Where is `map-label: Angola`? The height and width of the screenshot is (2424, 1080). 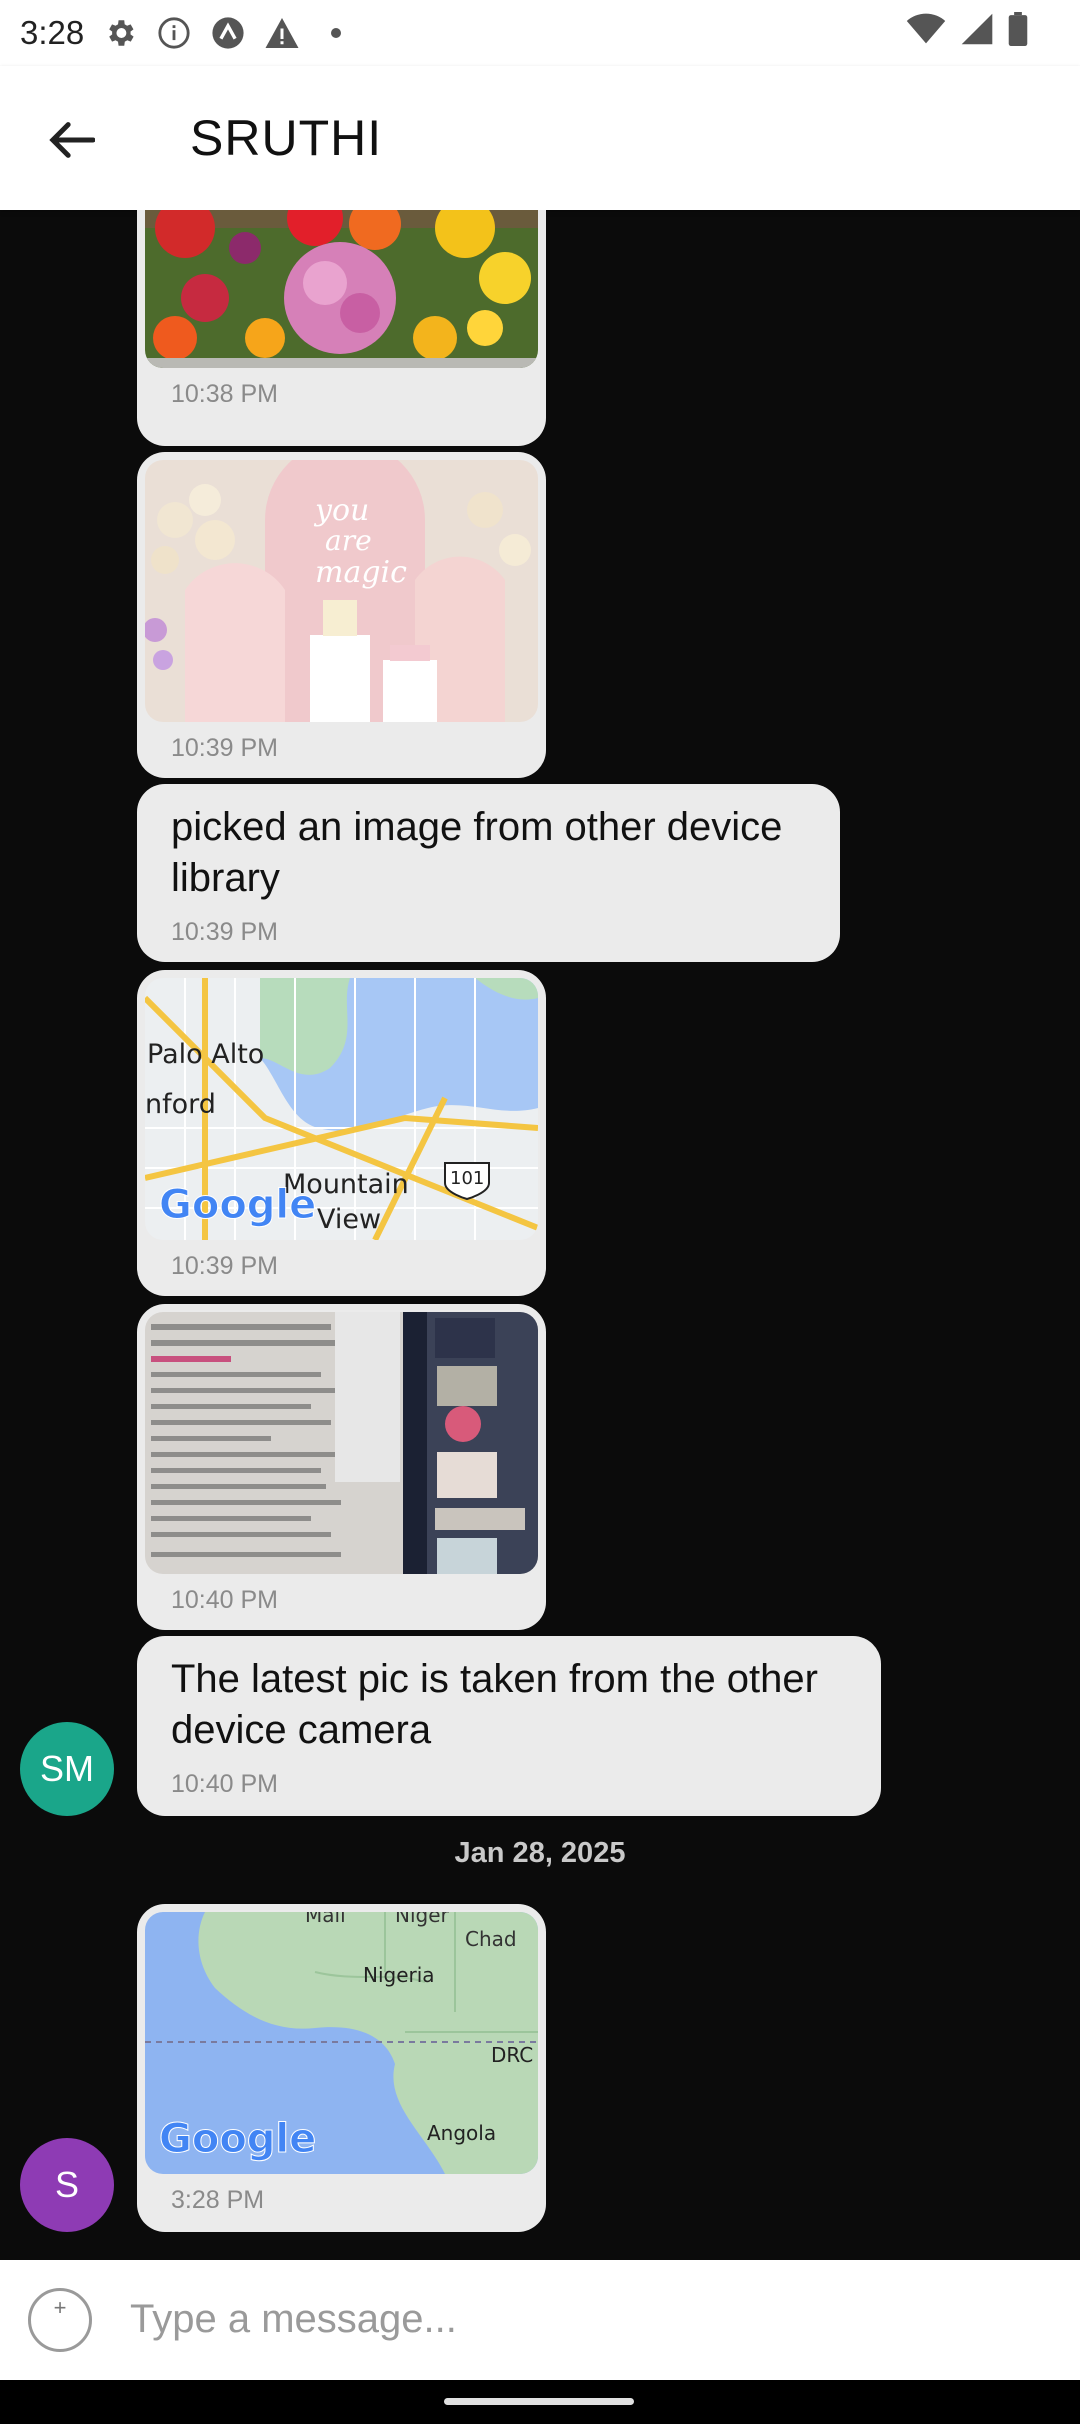 map-label: Angola is located at coordinates (461, 2133).